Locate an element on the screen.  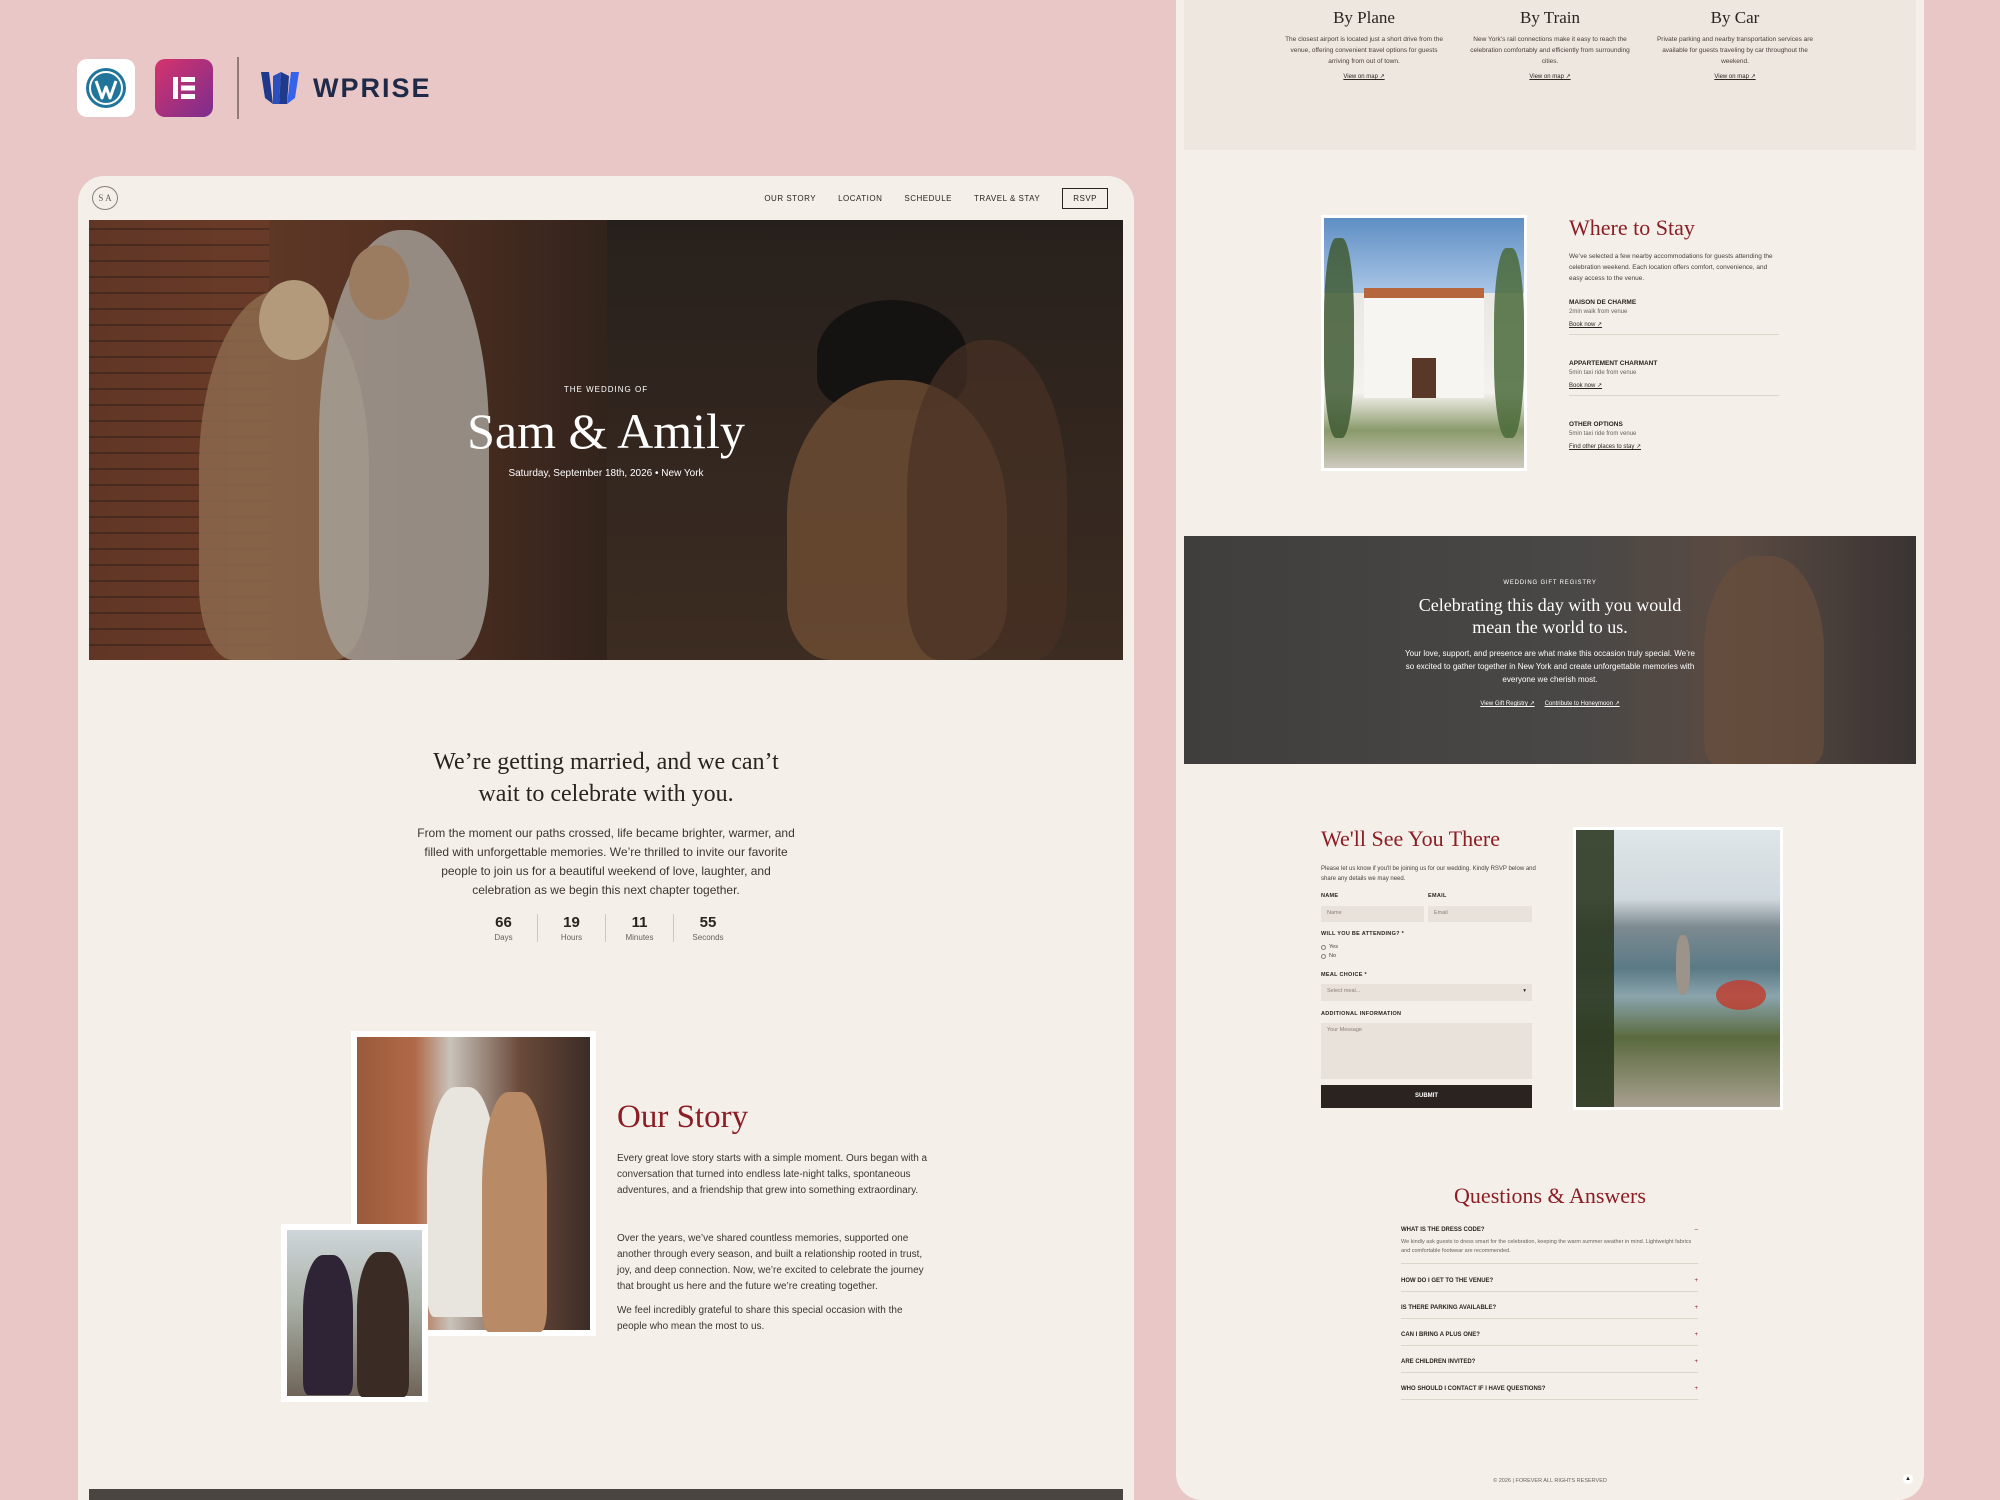
meal-select: Select meal... ▾ is located at coordinates (1426, 992).